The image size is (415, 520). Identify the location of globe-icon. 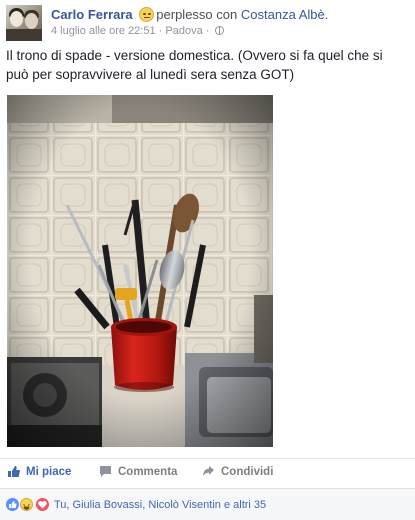
(220, 30).